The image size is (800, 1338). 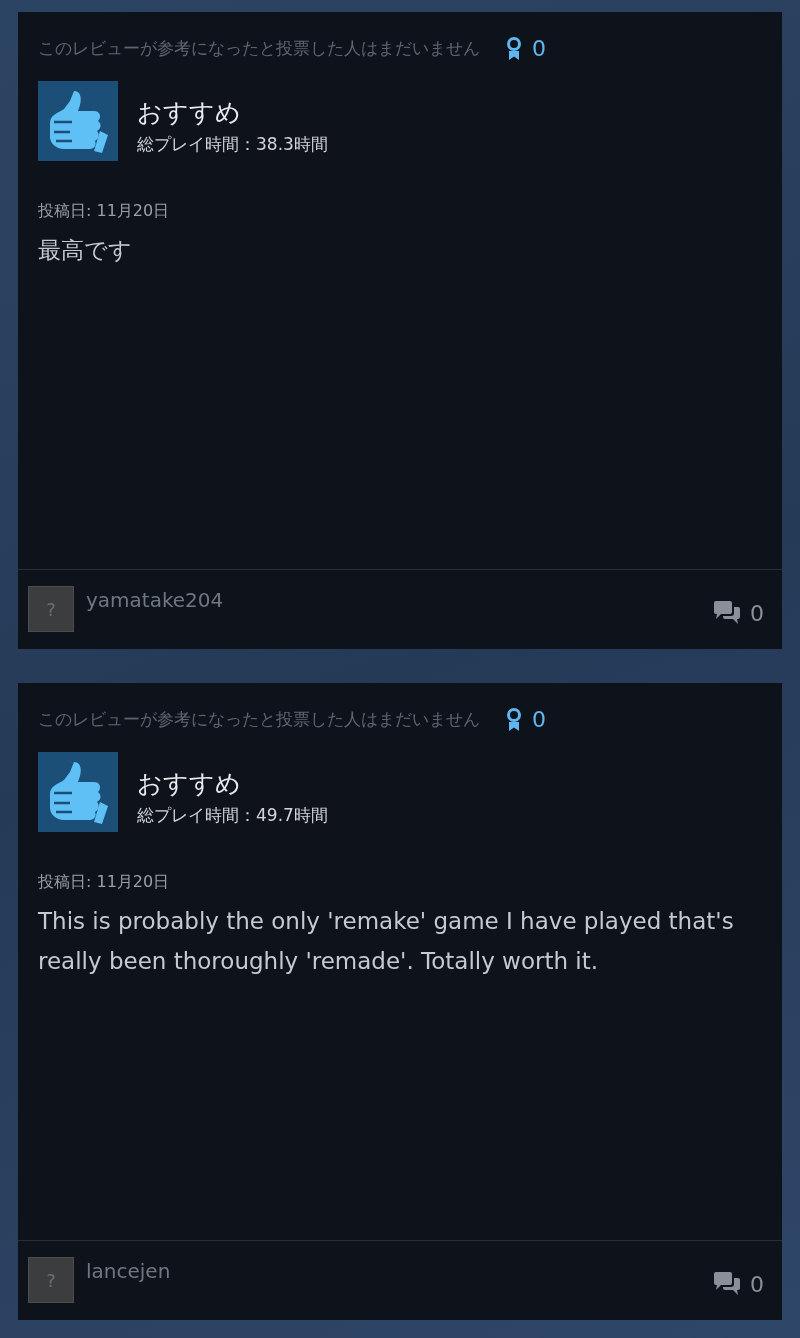 I want to click on review-text: This is probably the only 'remake' game I have played that's really been thoroughly 'remade'. Totally worth it., so click(x=386, y=941).